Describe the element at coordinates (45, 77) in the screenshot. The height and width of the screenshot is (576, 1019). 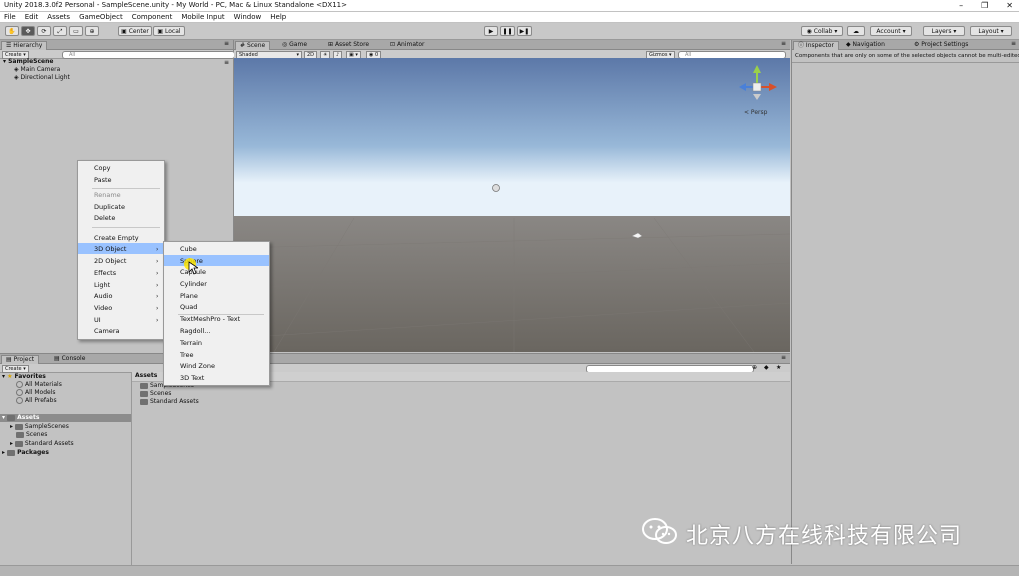
I see `hierarchy-item-label: Directional Light` at that location.